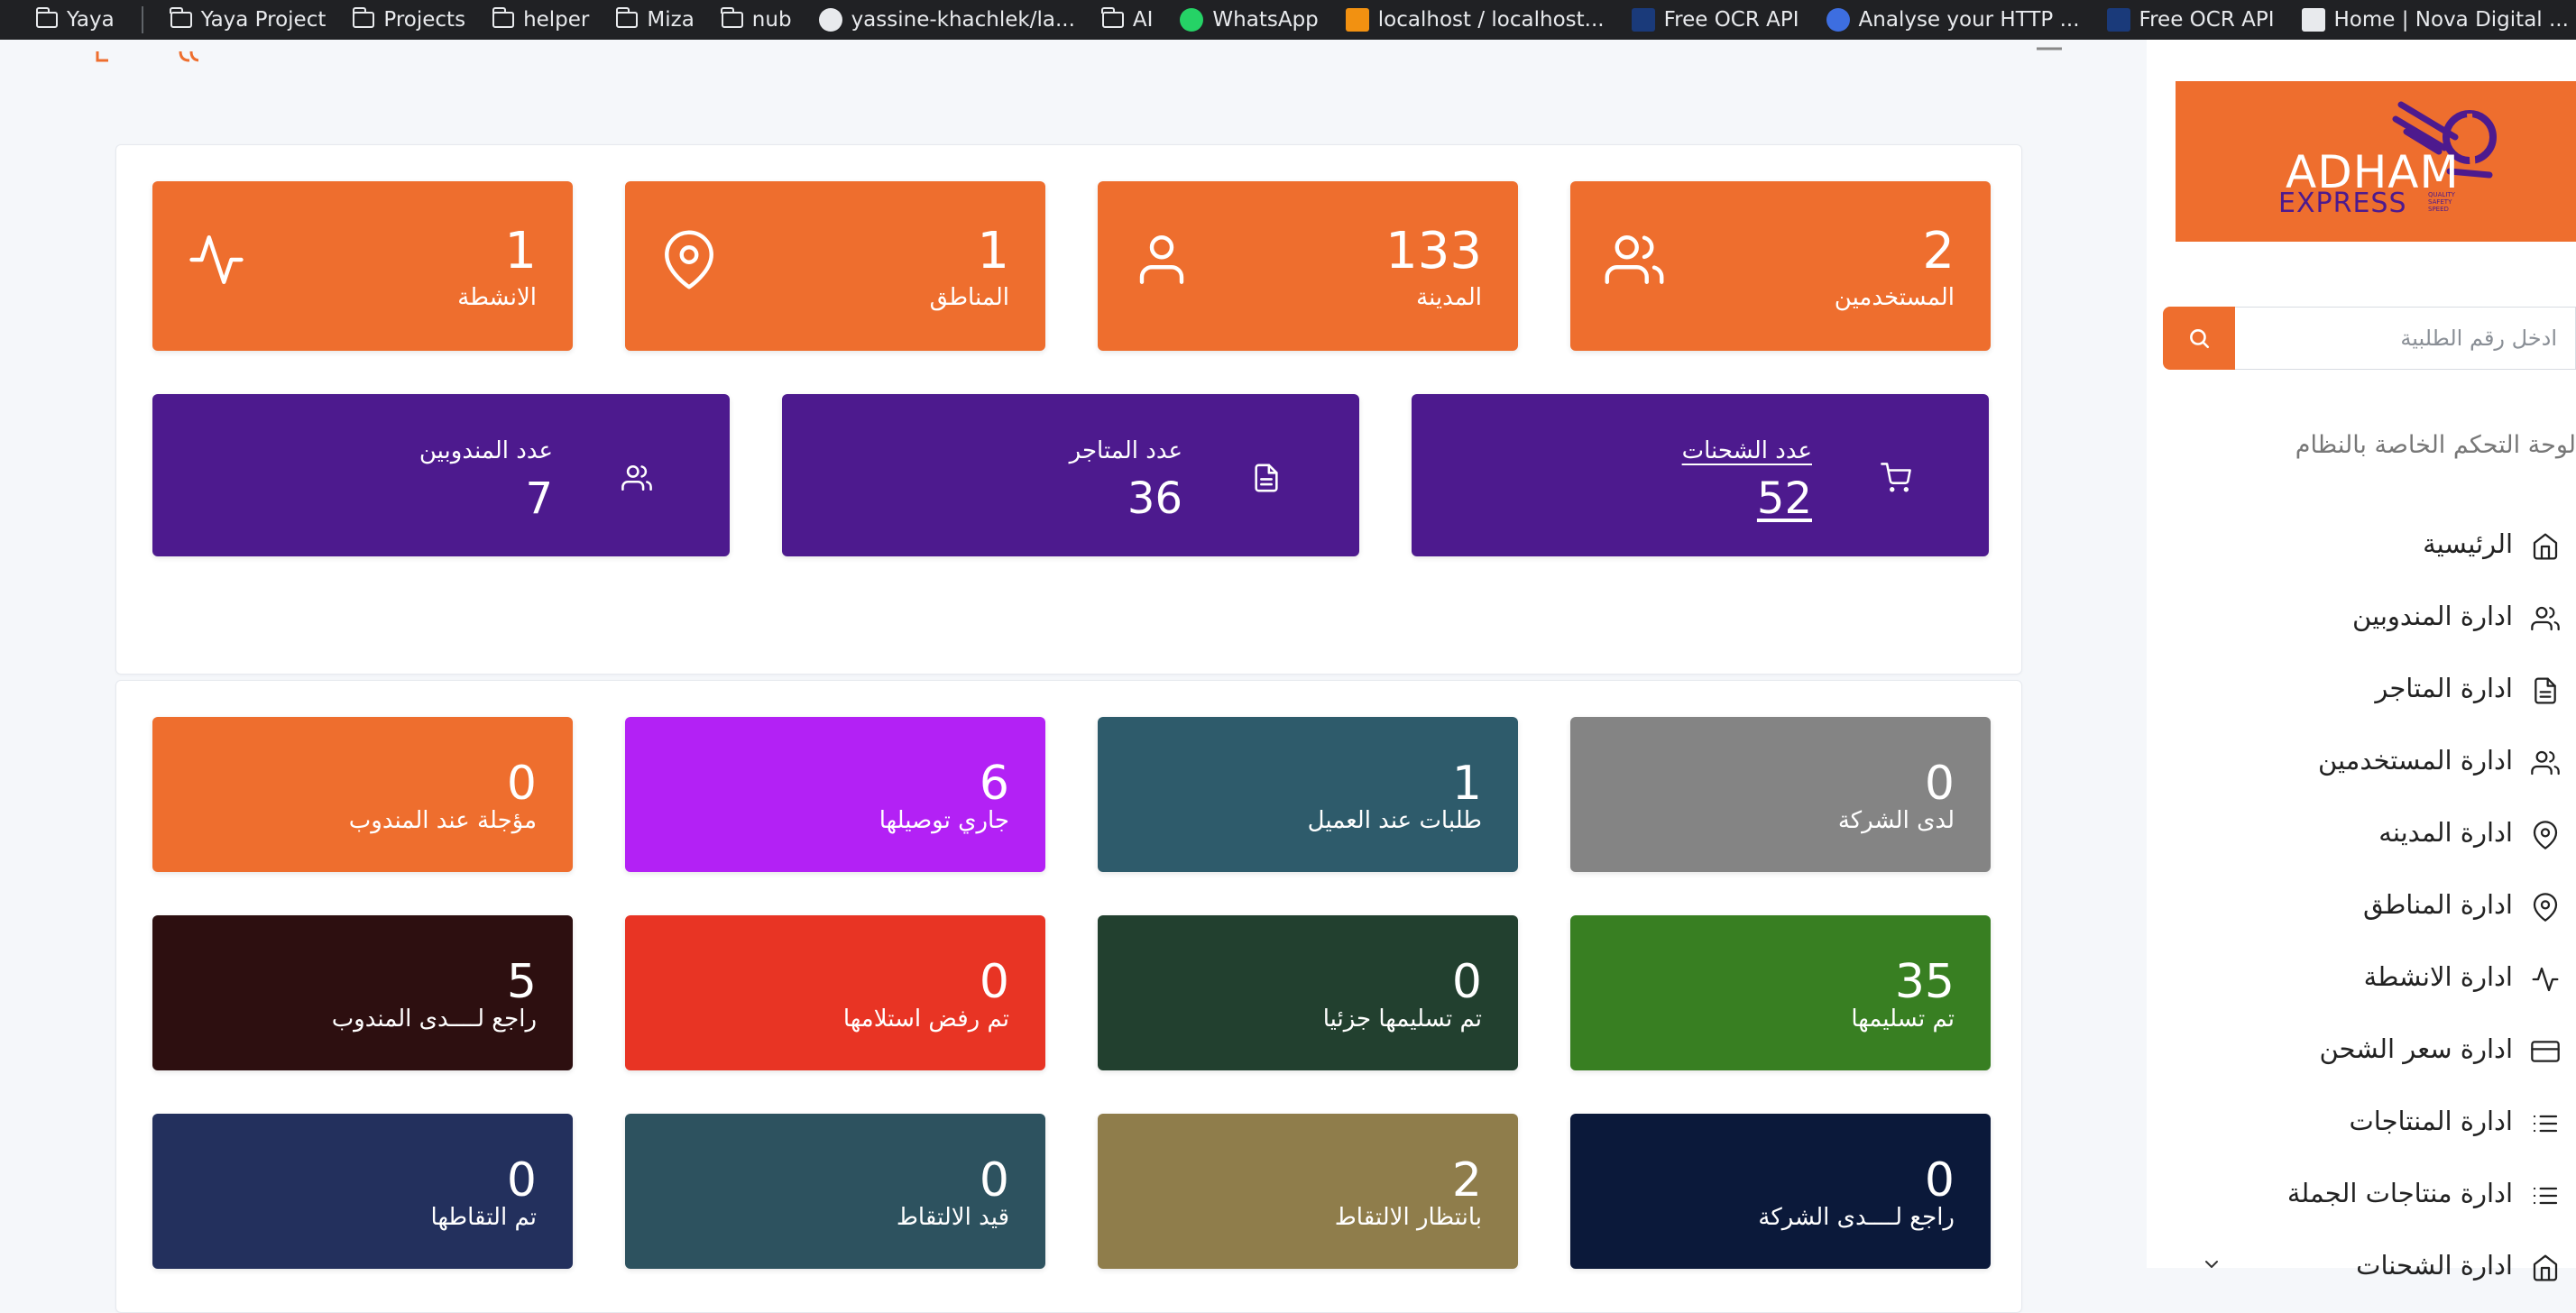  Describe the element at coordinates (2416, 1048) in the screenshot. I see `sidebar-item-label: ادارة سعر الشحن` at that location.